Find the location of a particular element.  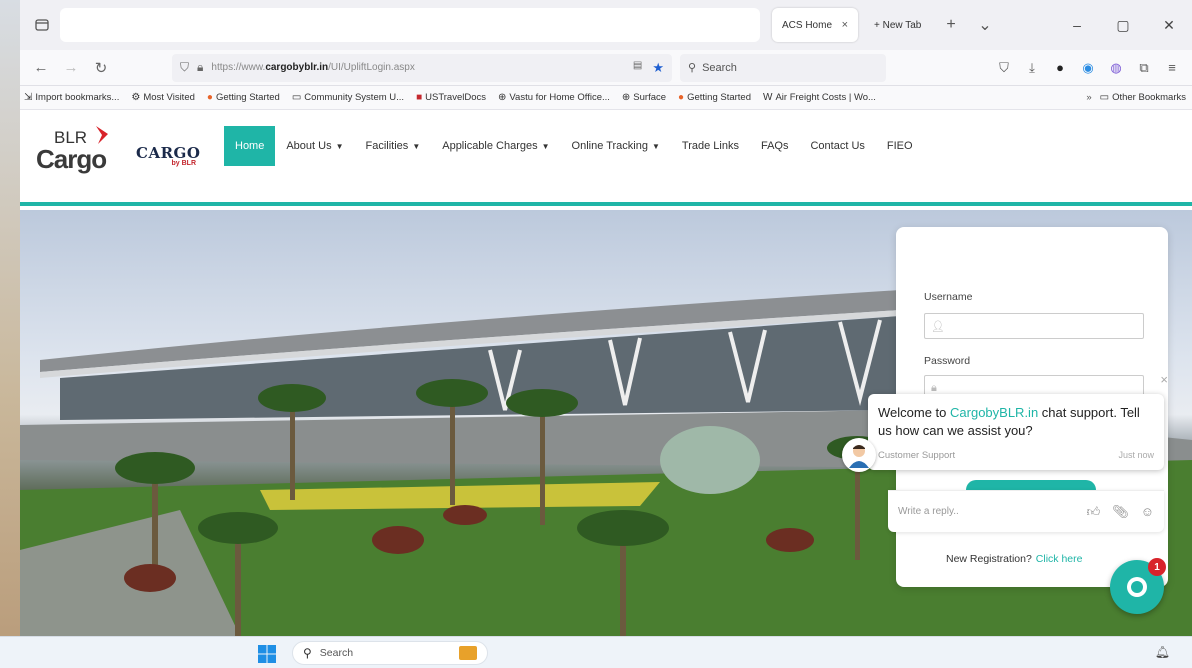

menu-applicable-charges: Applicable Charges ▼ is located at coordinates (495, 146).